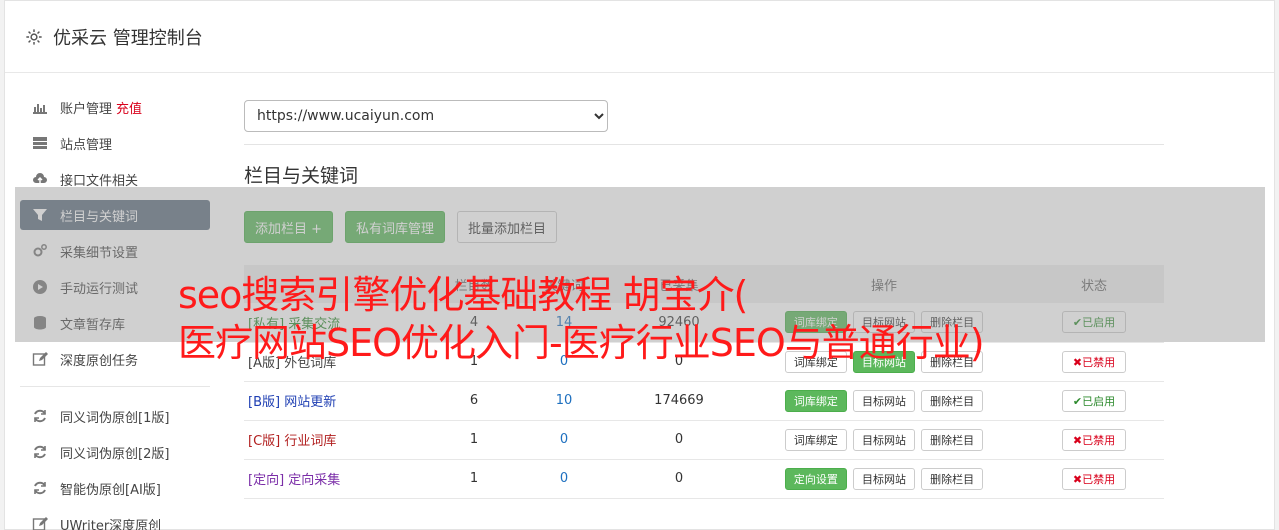  I want to click on row-status-cell: ✔已启用, so click(1094, 401).